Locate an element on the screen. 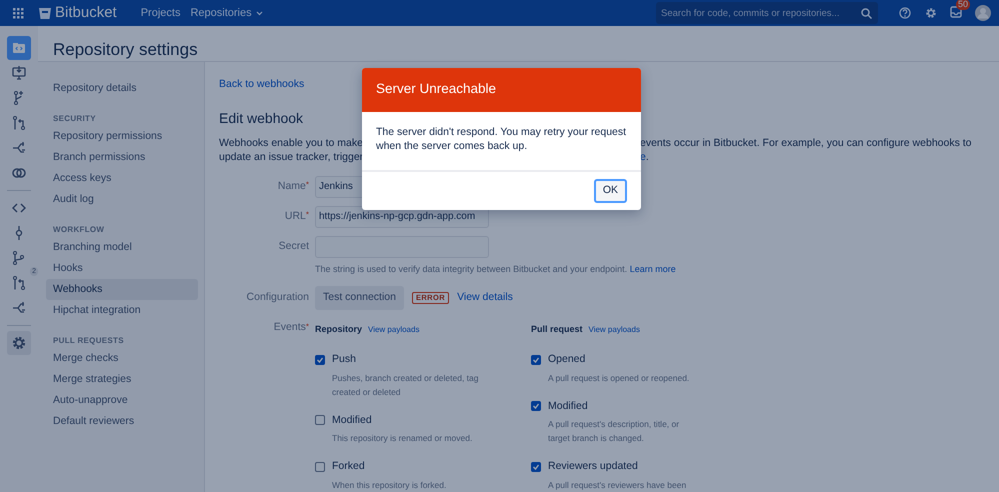 Image resolution: width=999 pixels, height=492 pixels. column-heading: Pull request is located at coordinates (557, 329).